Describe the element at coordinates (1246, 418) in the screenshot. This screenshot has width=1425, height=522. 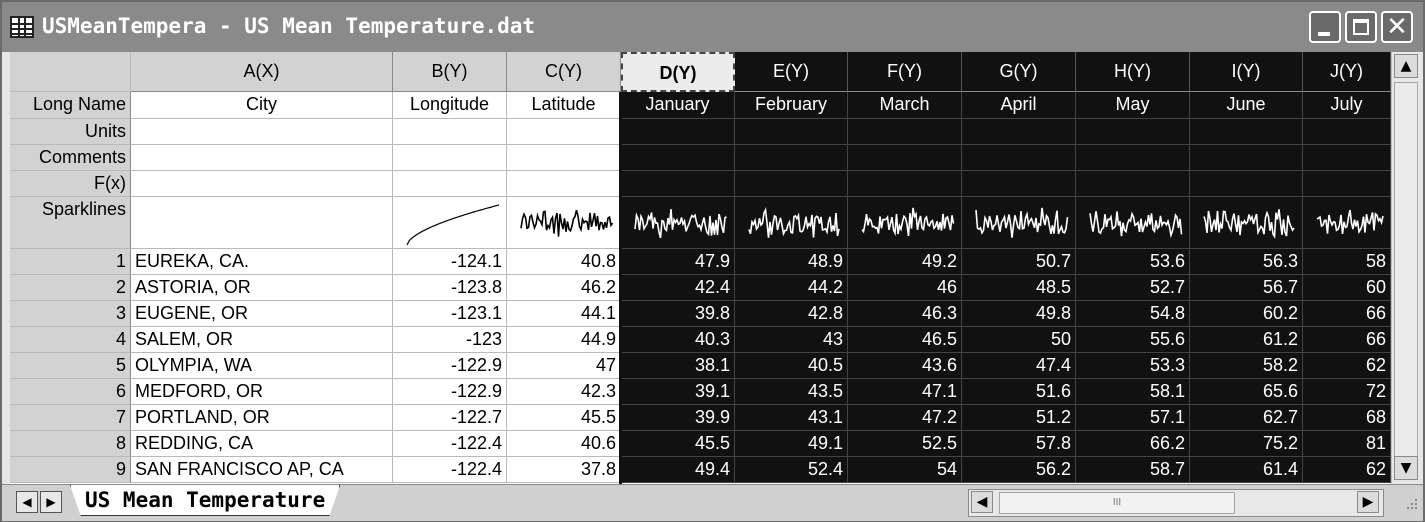
I see `table-cell: 62.7` at that location.